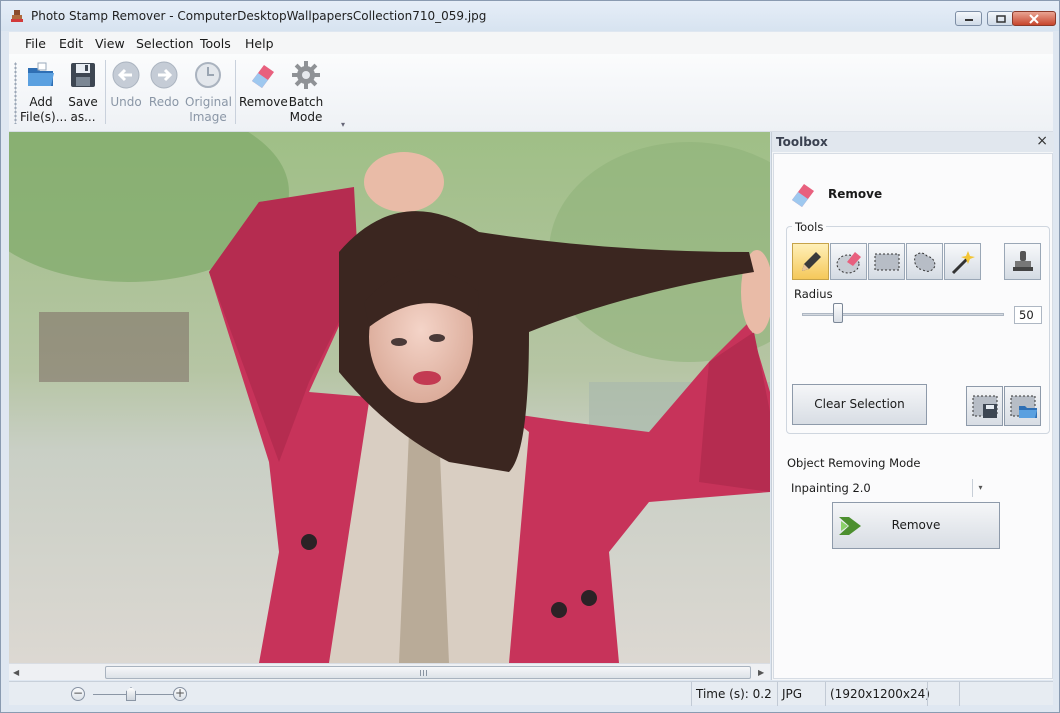 Image resolution: width=1060 pixels, height=713 pixels. I want to click on rectangle-selection-icon, so click(887, 262).